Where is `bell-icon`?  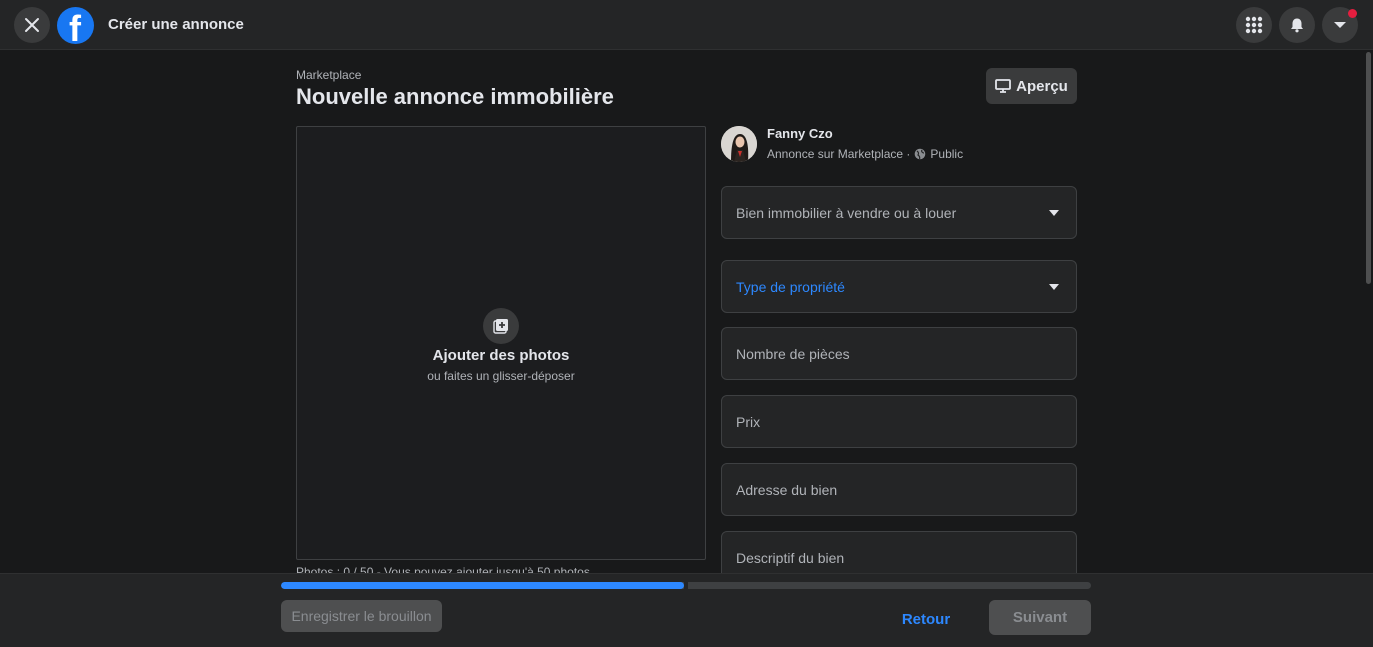 bell-icon is located at coordinates (1297, 25).